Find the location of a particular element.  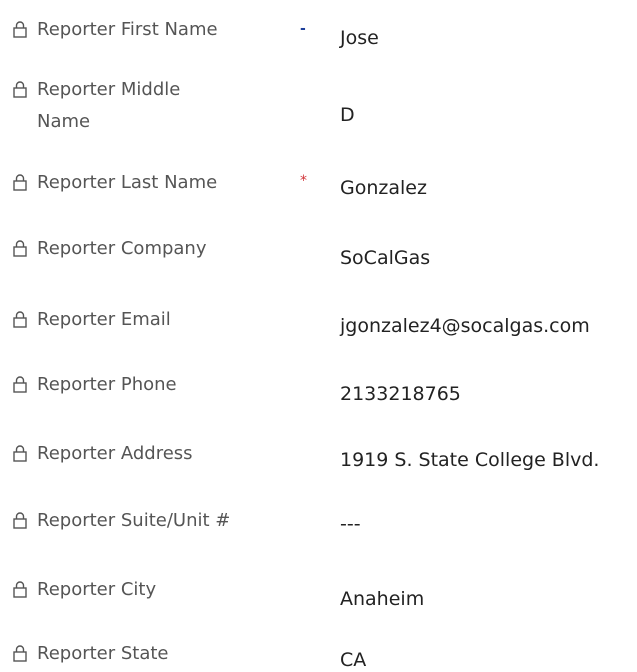

field-label: Reporter State is located at coordinates (103, 653).